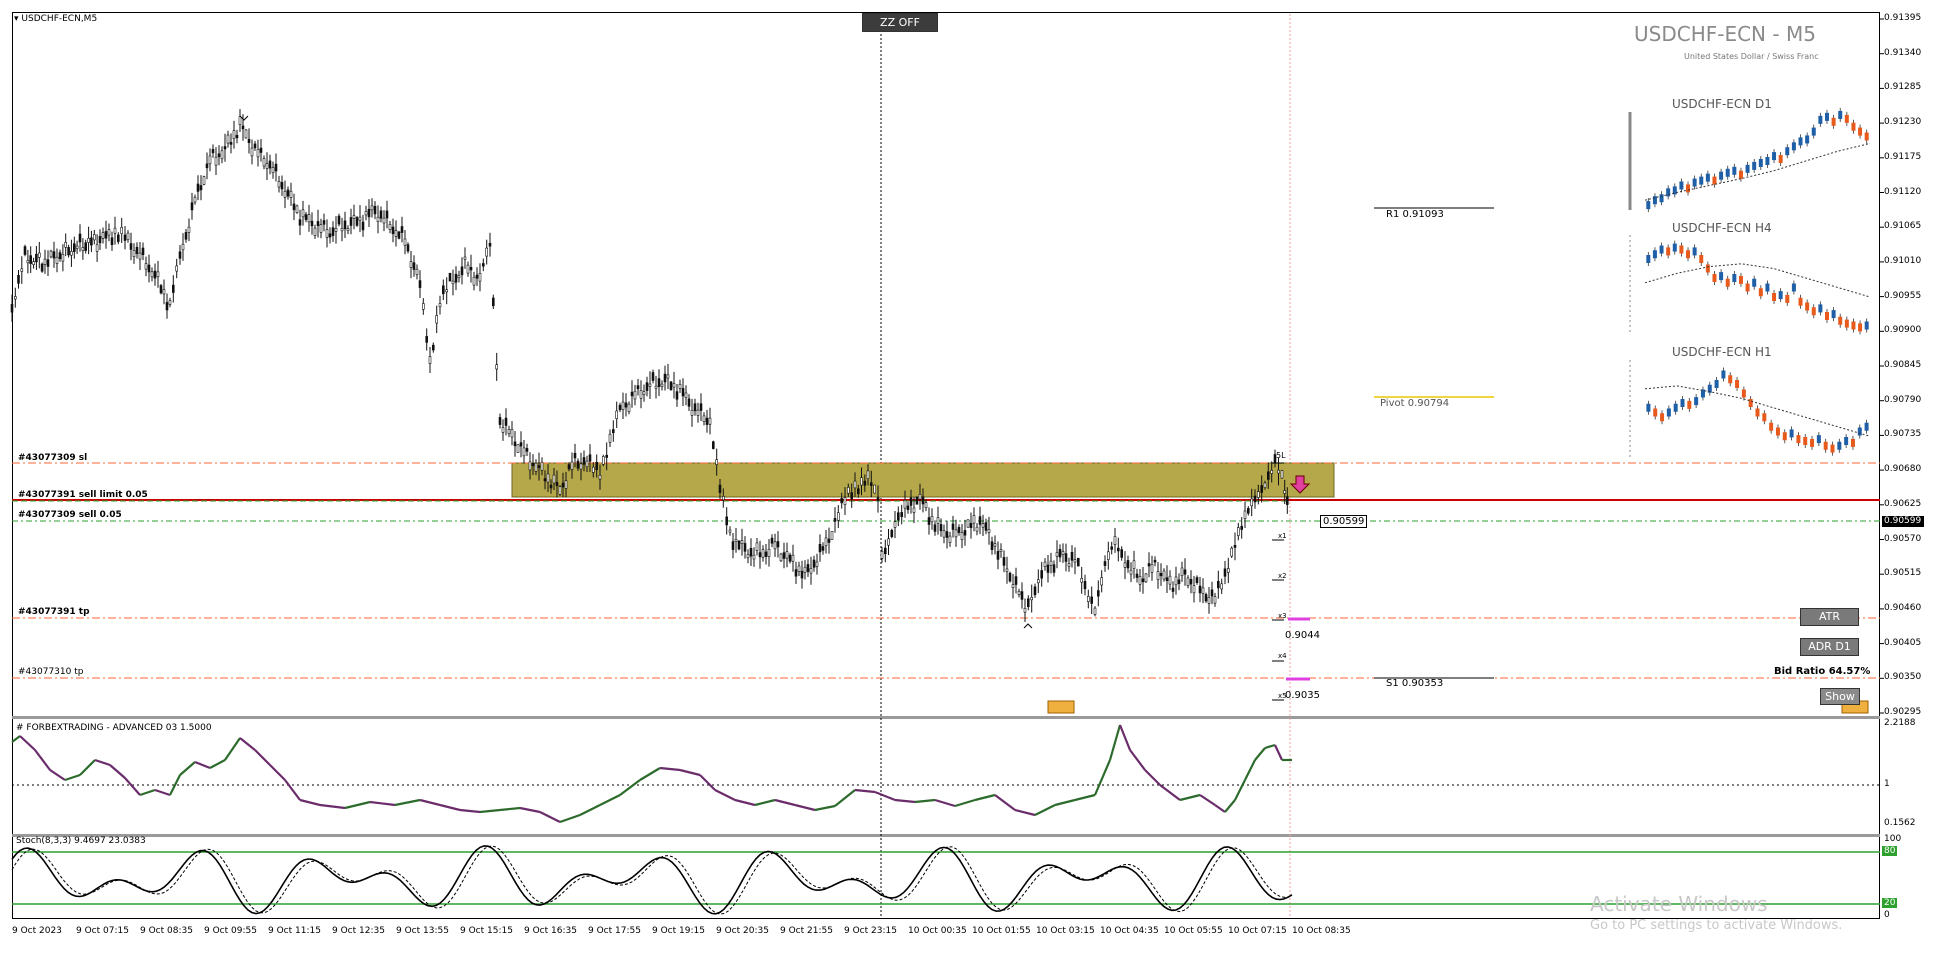 The height and width of the screenshot is (953, 1936). What do you see at coordinates (1822, 671) in the screenshot?
I see `bid-ratio: Bid Ratio 64.57%` at bounding box center [1822, 671].